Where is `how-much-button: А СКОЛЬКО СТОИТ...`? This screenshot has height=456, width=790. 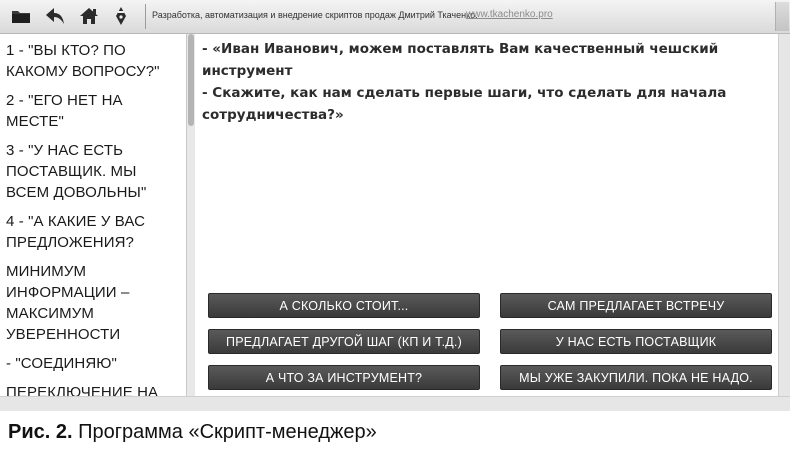 how-much-button: А СКОЛЬКО СТОИТ... is located at coordinates (344, 305).